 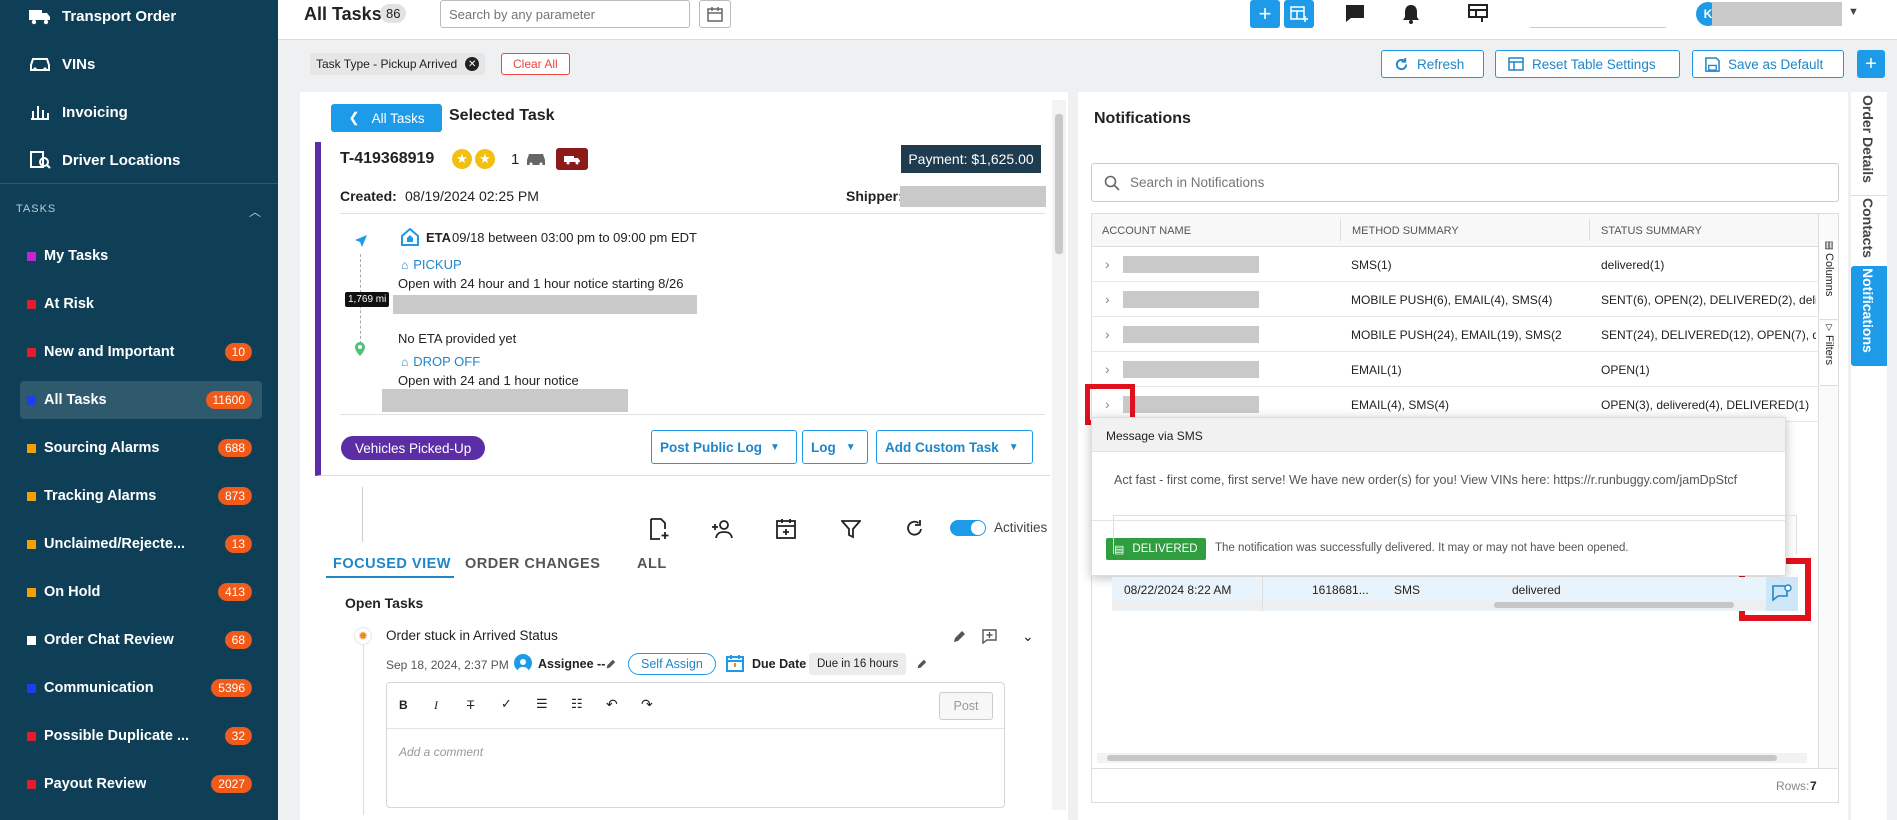 What do you see at coordinates (1782, 594) in the screenshot?
I see `sms-message-icon` at bounding box center [1782, 594].